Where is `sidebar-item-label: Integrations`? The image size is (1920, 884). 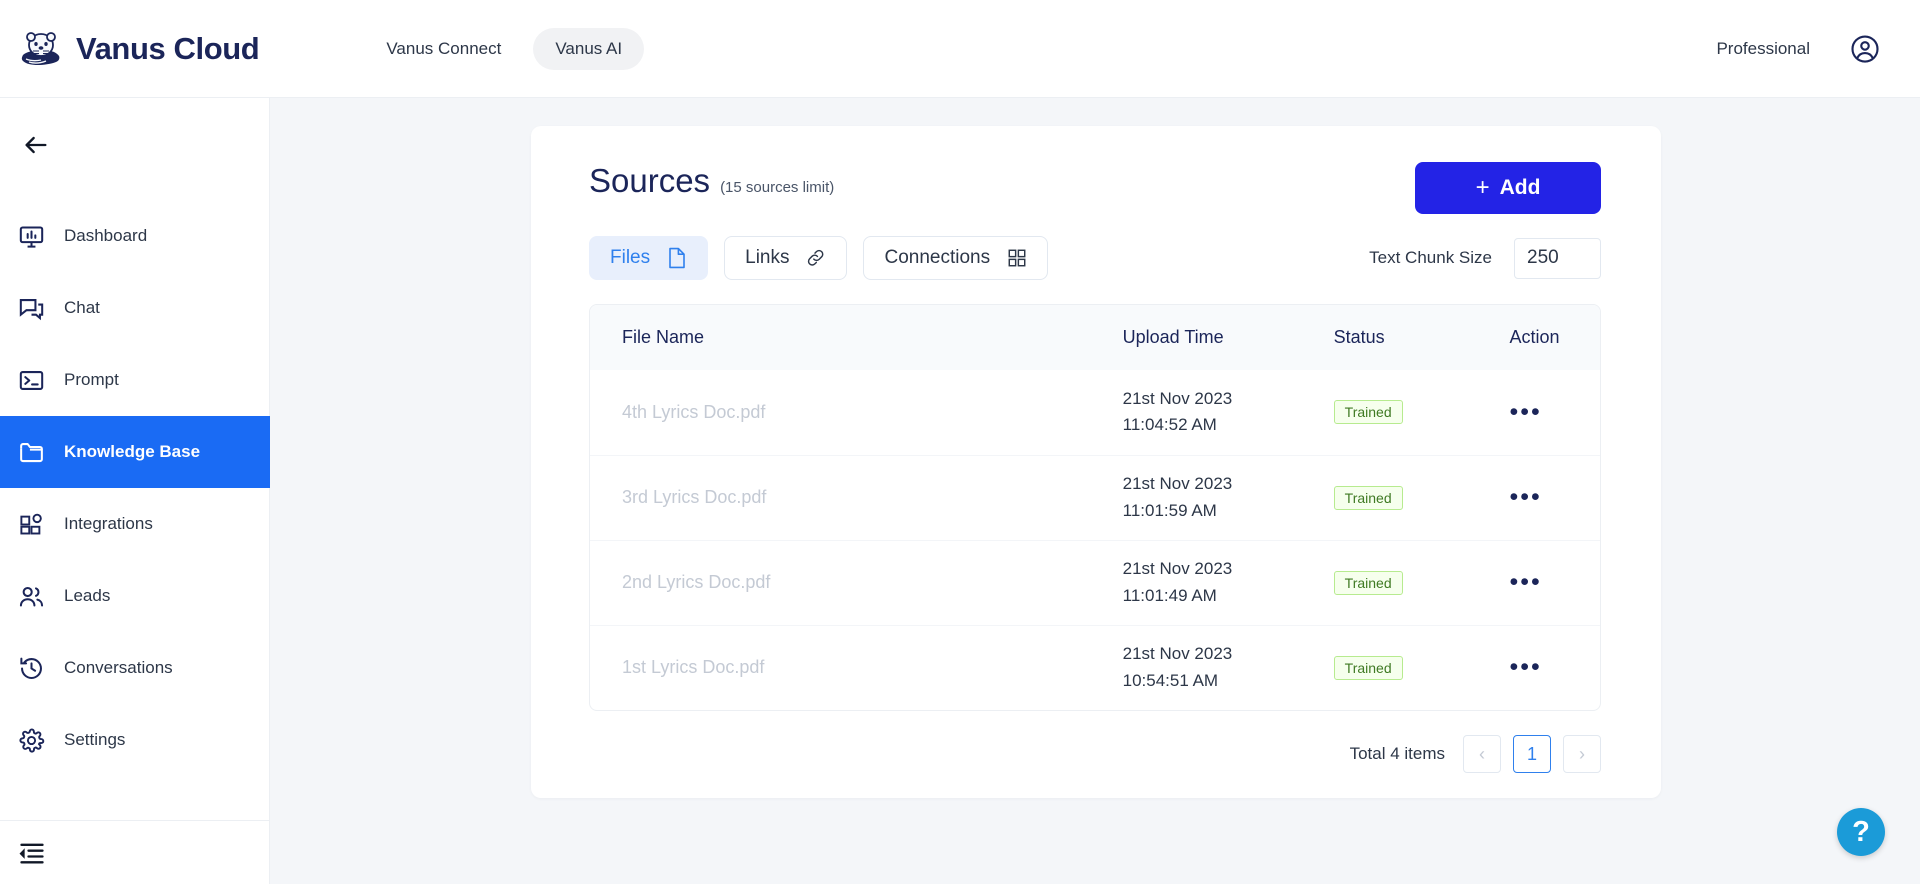
sidebar-item-label: Integrations is located at coordinates (108, 523).